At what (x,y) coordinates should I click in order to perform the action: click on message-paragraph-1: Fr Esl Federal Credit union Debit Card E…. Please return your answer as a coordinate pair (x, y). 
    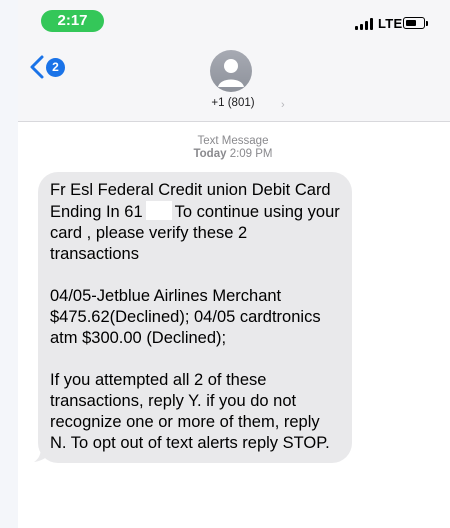
    Looking at the image, I should click on (195, 222).